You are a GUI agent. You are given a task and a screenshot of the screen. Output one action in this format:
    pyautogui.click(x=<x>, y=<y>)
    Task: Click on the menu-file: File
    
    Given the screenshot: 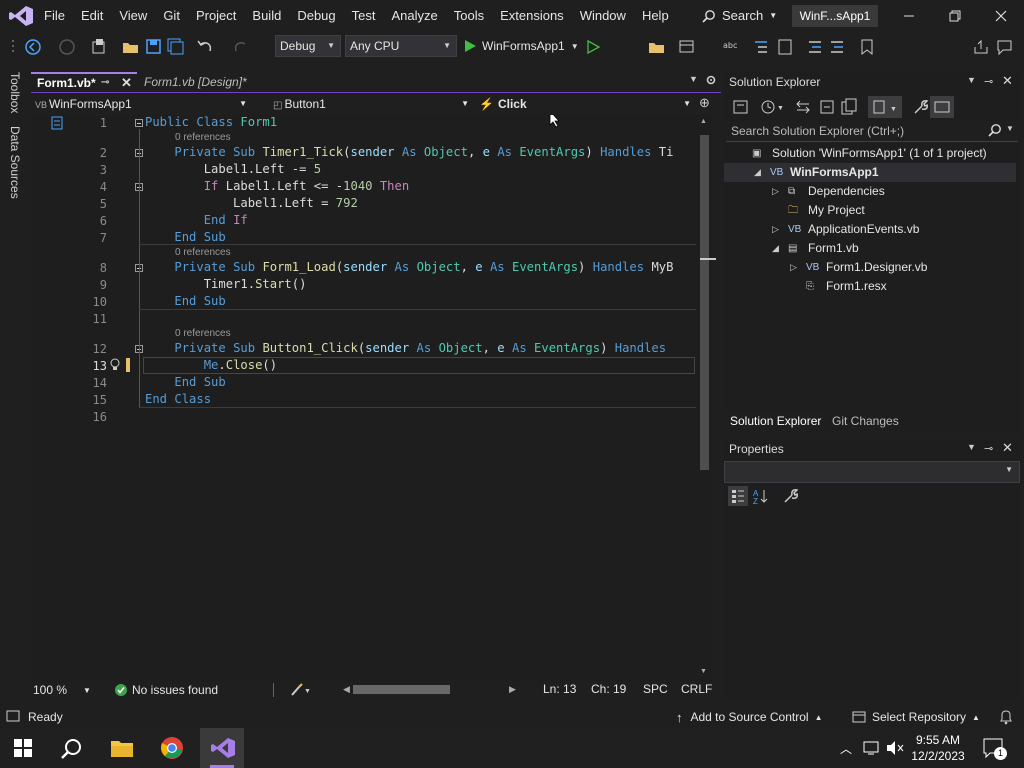 What is the action you would take?
    pyautogui.click(x=54, y=16)
    